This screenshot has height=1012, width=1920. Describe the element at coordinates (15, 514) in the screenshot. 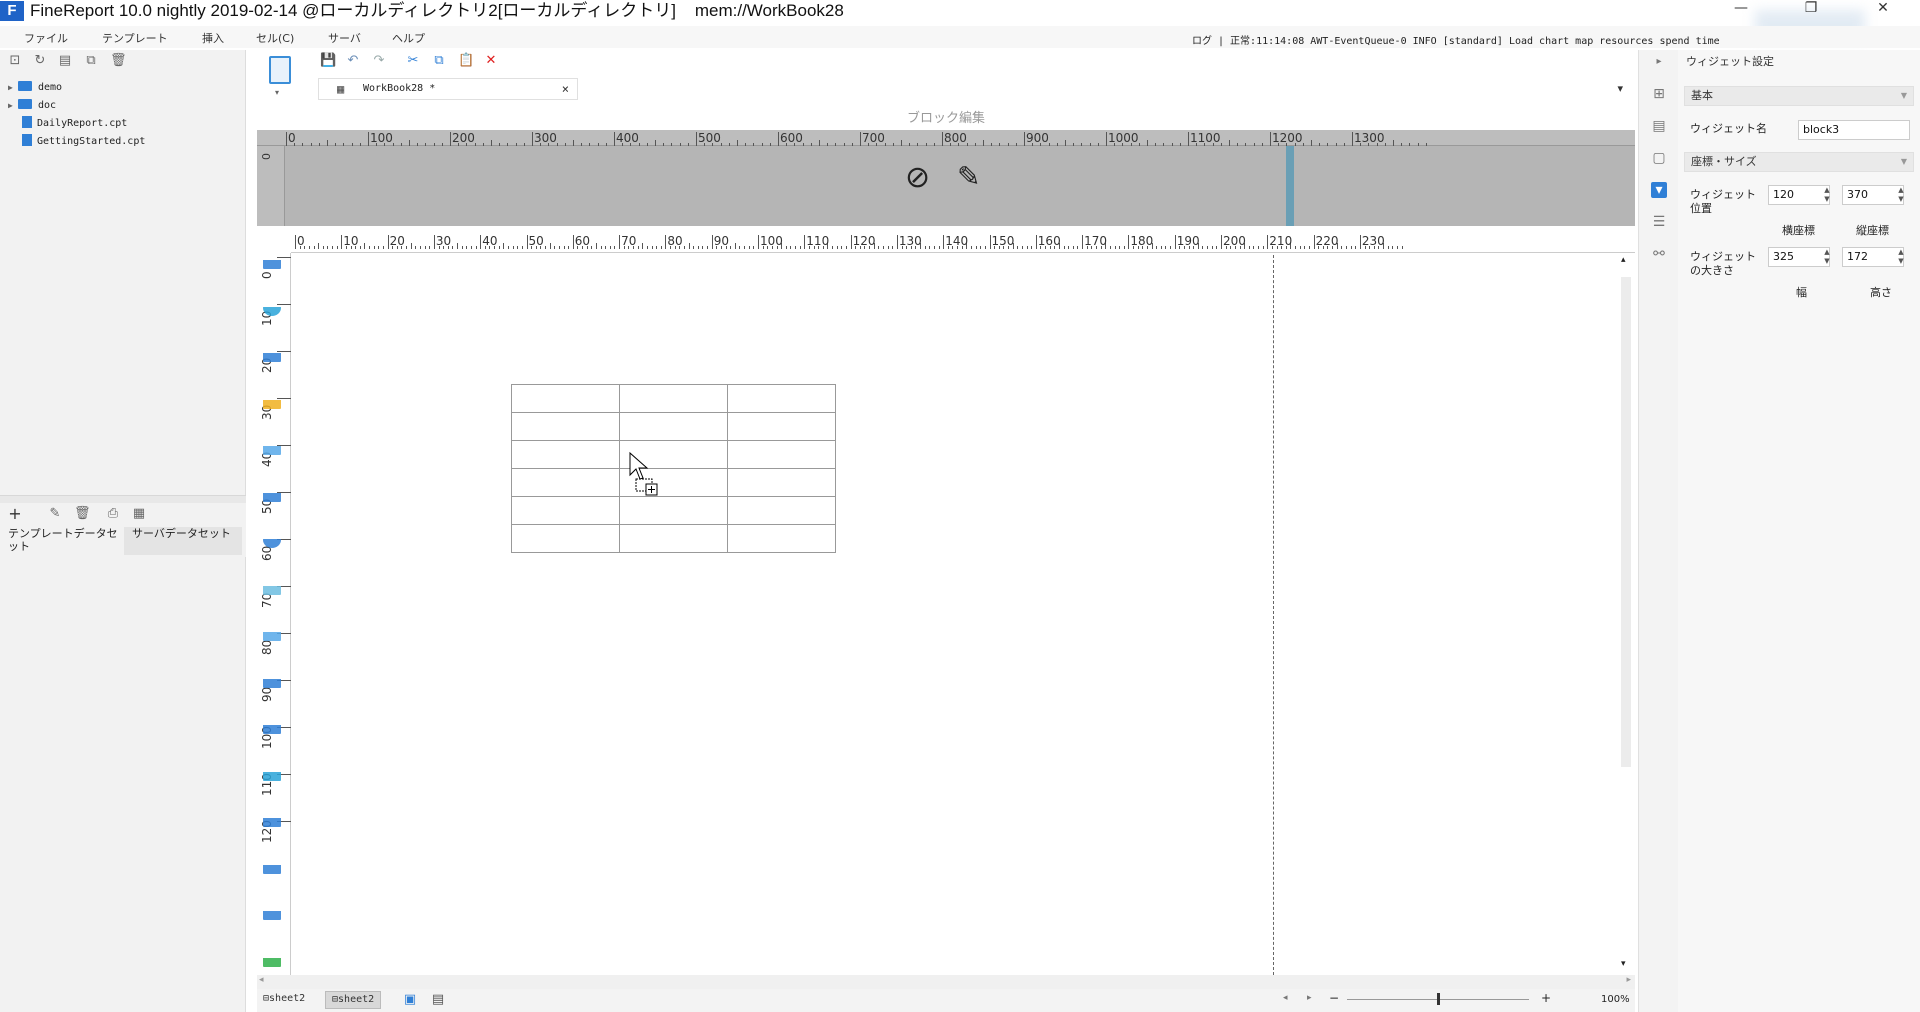

I see `add-dataset-icon: +` at that location.